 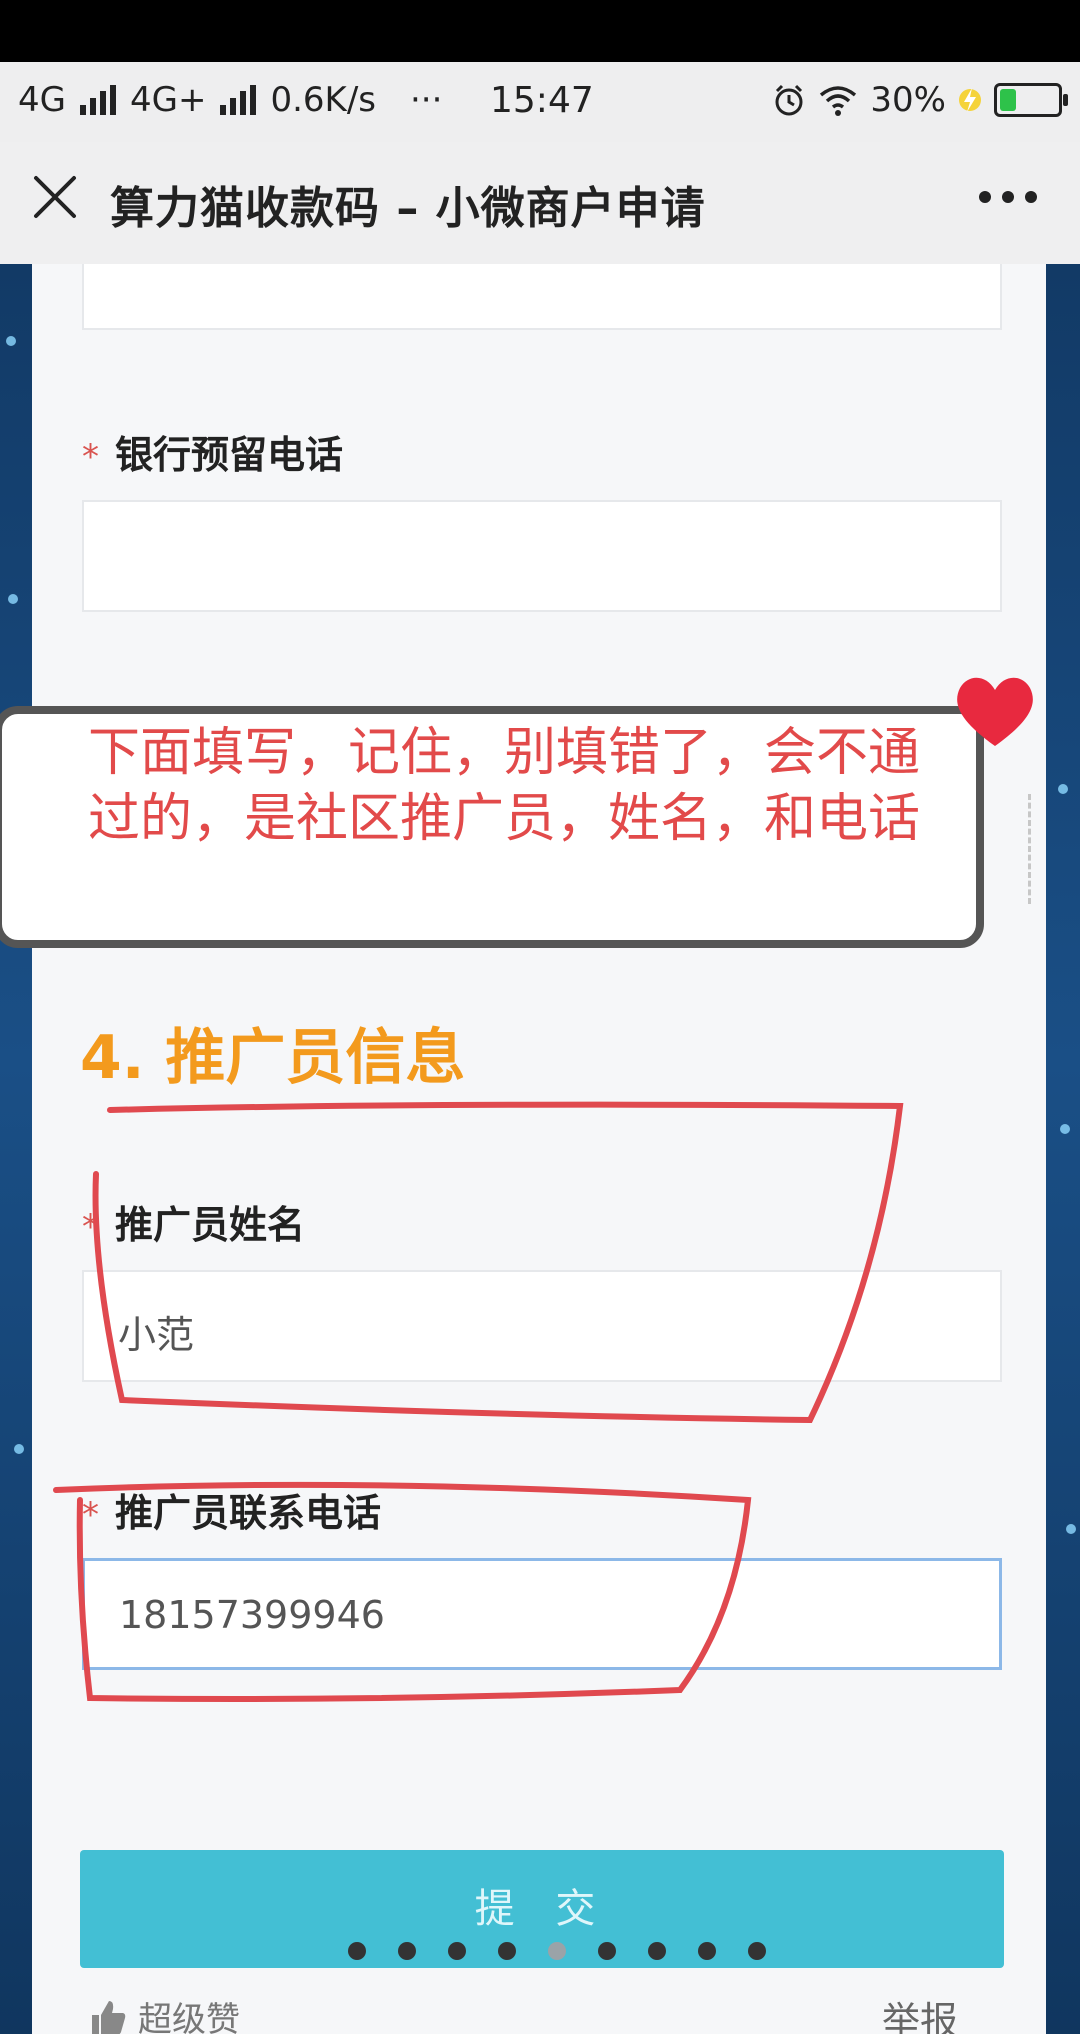 I want to click on wifi-icon, so click(x=838, y=101).